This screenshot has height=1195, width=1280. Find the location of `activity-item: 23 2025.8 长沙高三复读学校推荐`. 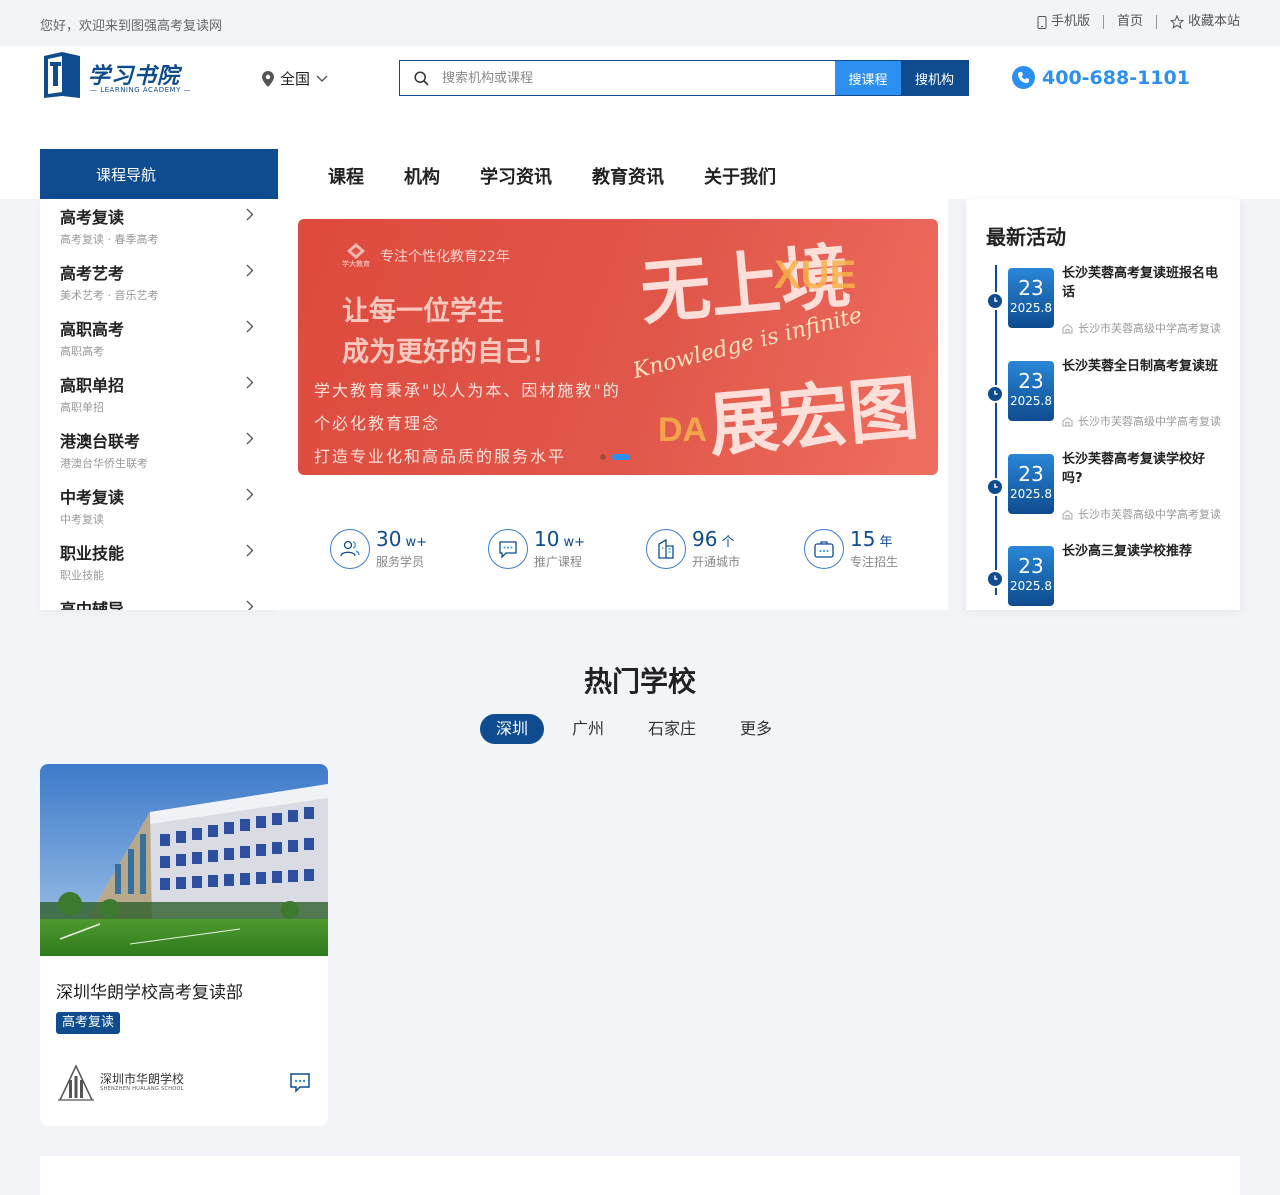

activity-item: 23 2025.8 长沙高三复读学校推荐 is located at coordinates (1106, 577).